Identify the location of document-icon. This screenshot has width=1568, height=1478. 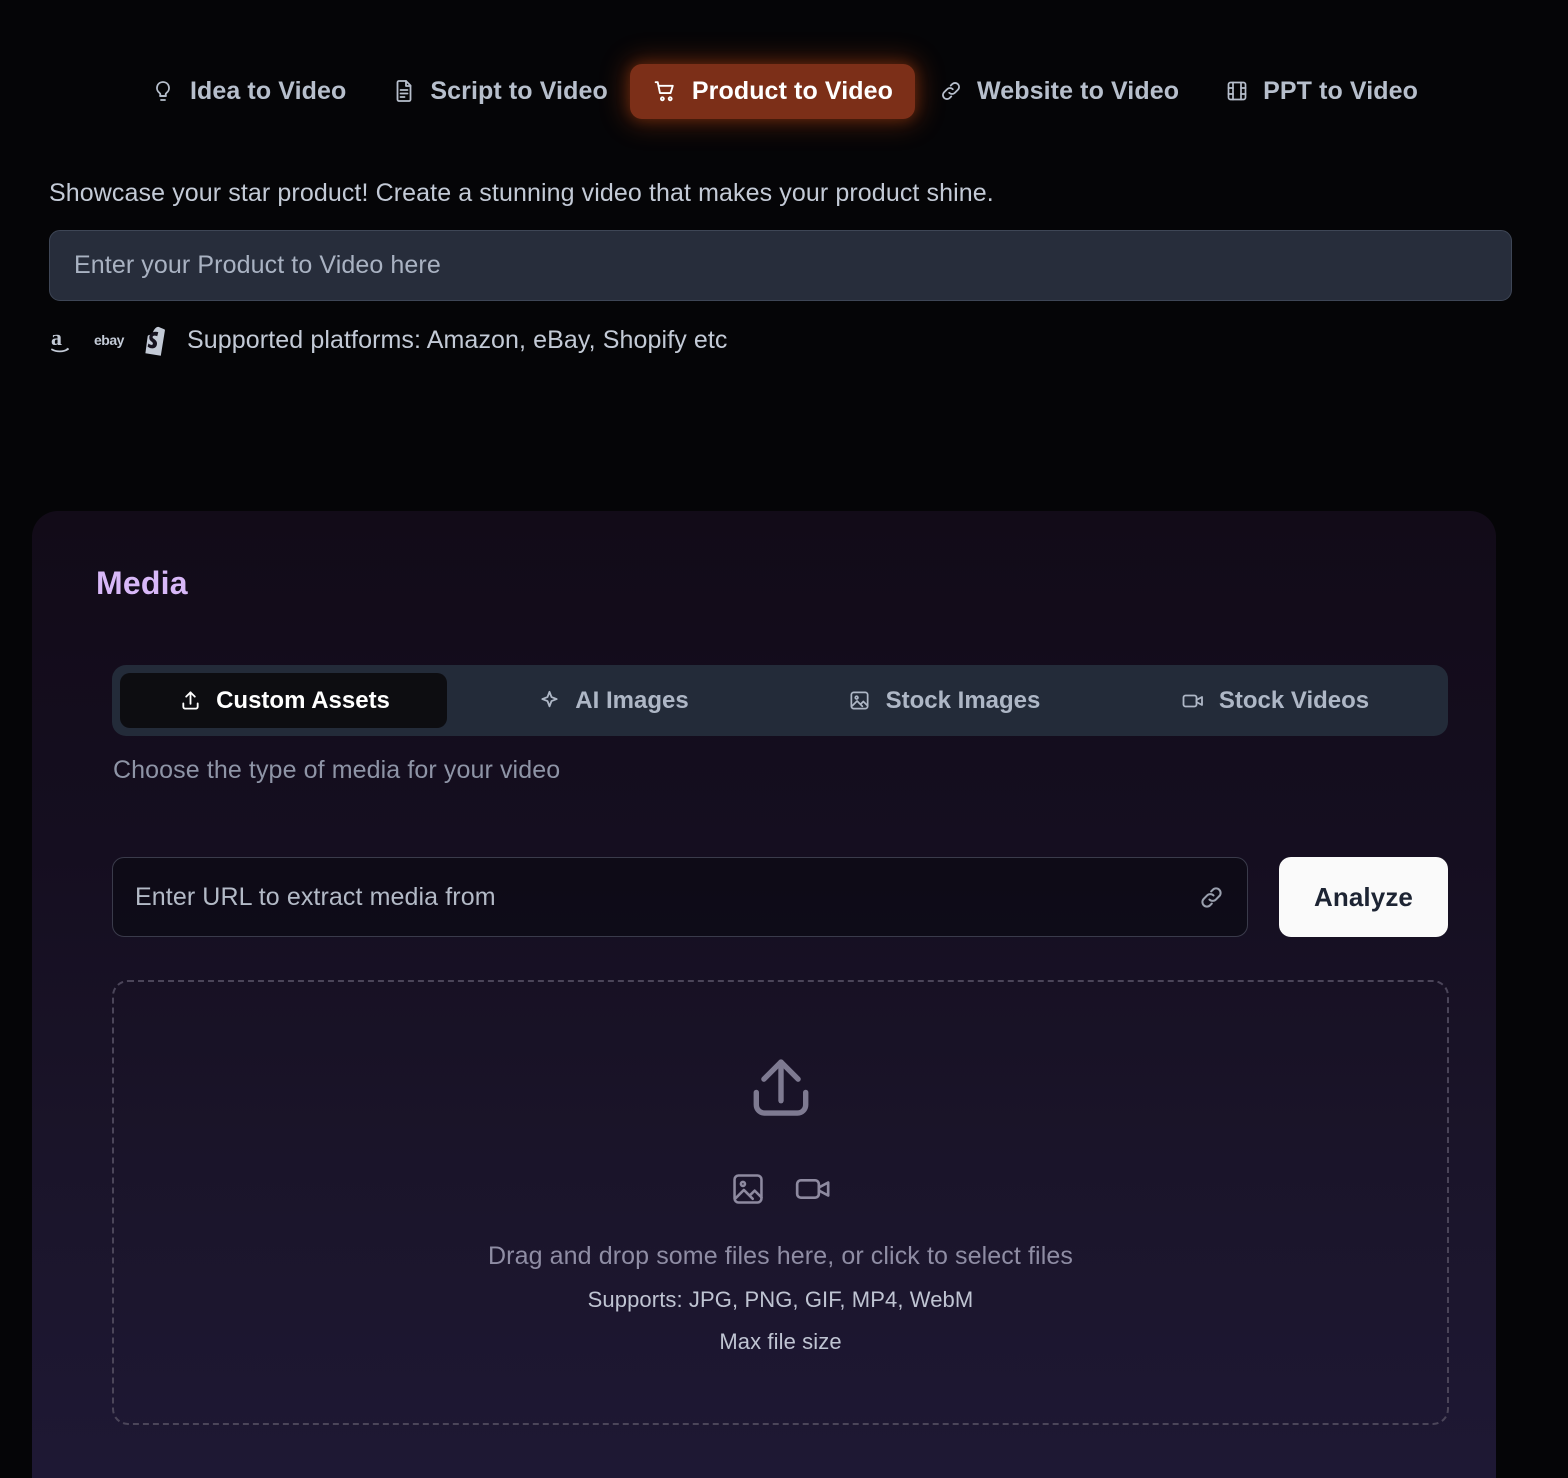
(403, 91).